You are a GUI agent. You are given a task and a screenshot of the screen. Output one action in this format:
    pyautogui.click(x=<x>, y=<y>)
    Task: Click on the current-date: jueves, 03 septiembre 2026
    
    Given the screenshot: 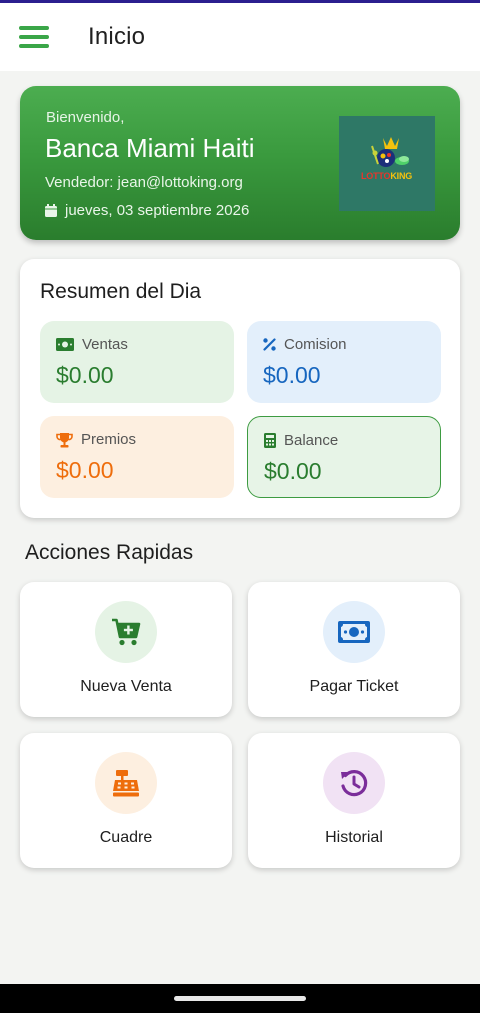 What is the action you would take?
    pyautogui.click(x=147, y=210)
    